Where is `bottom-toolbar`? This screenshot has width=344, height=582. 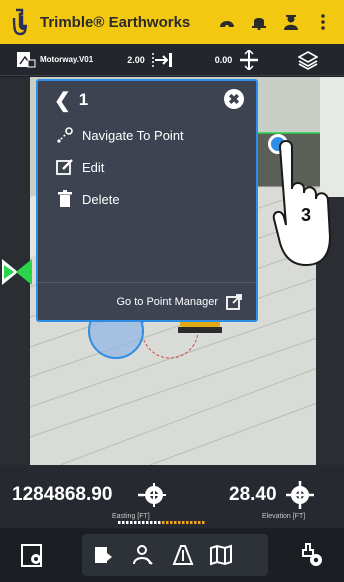 bottom-toolbar is located at coordinates (172, 555).